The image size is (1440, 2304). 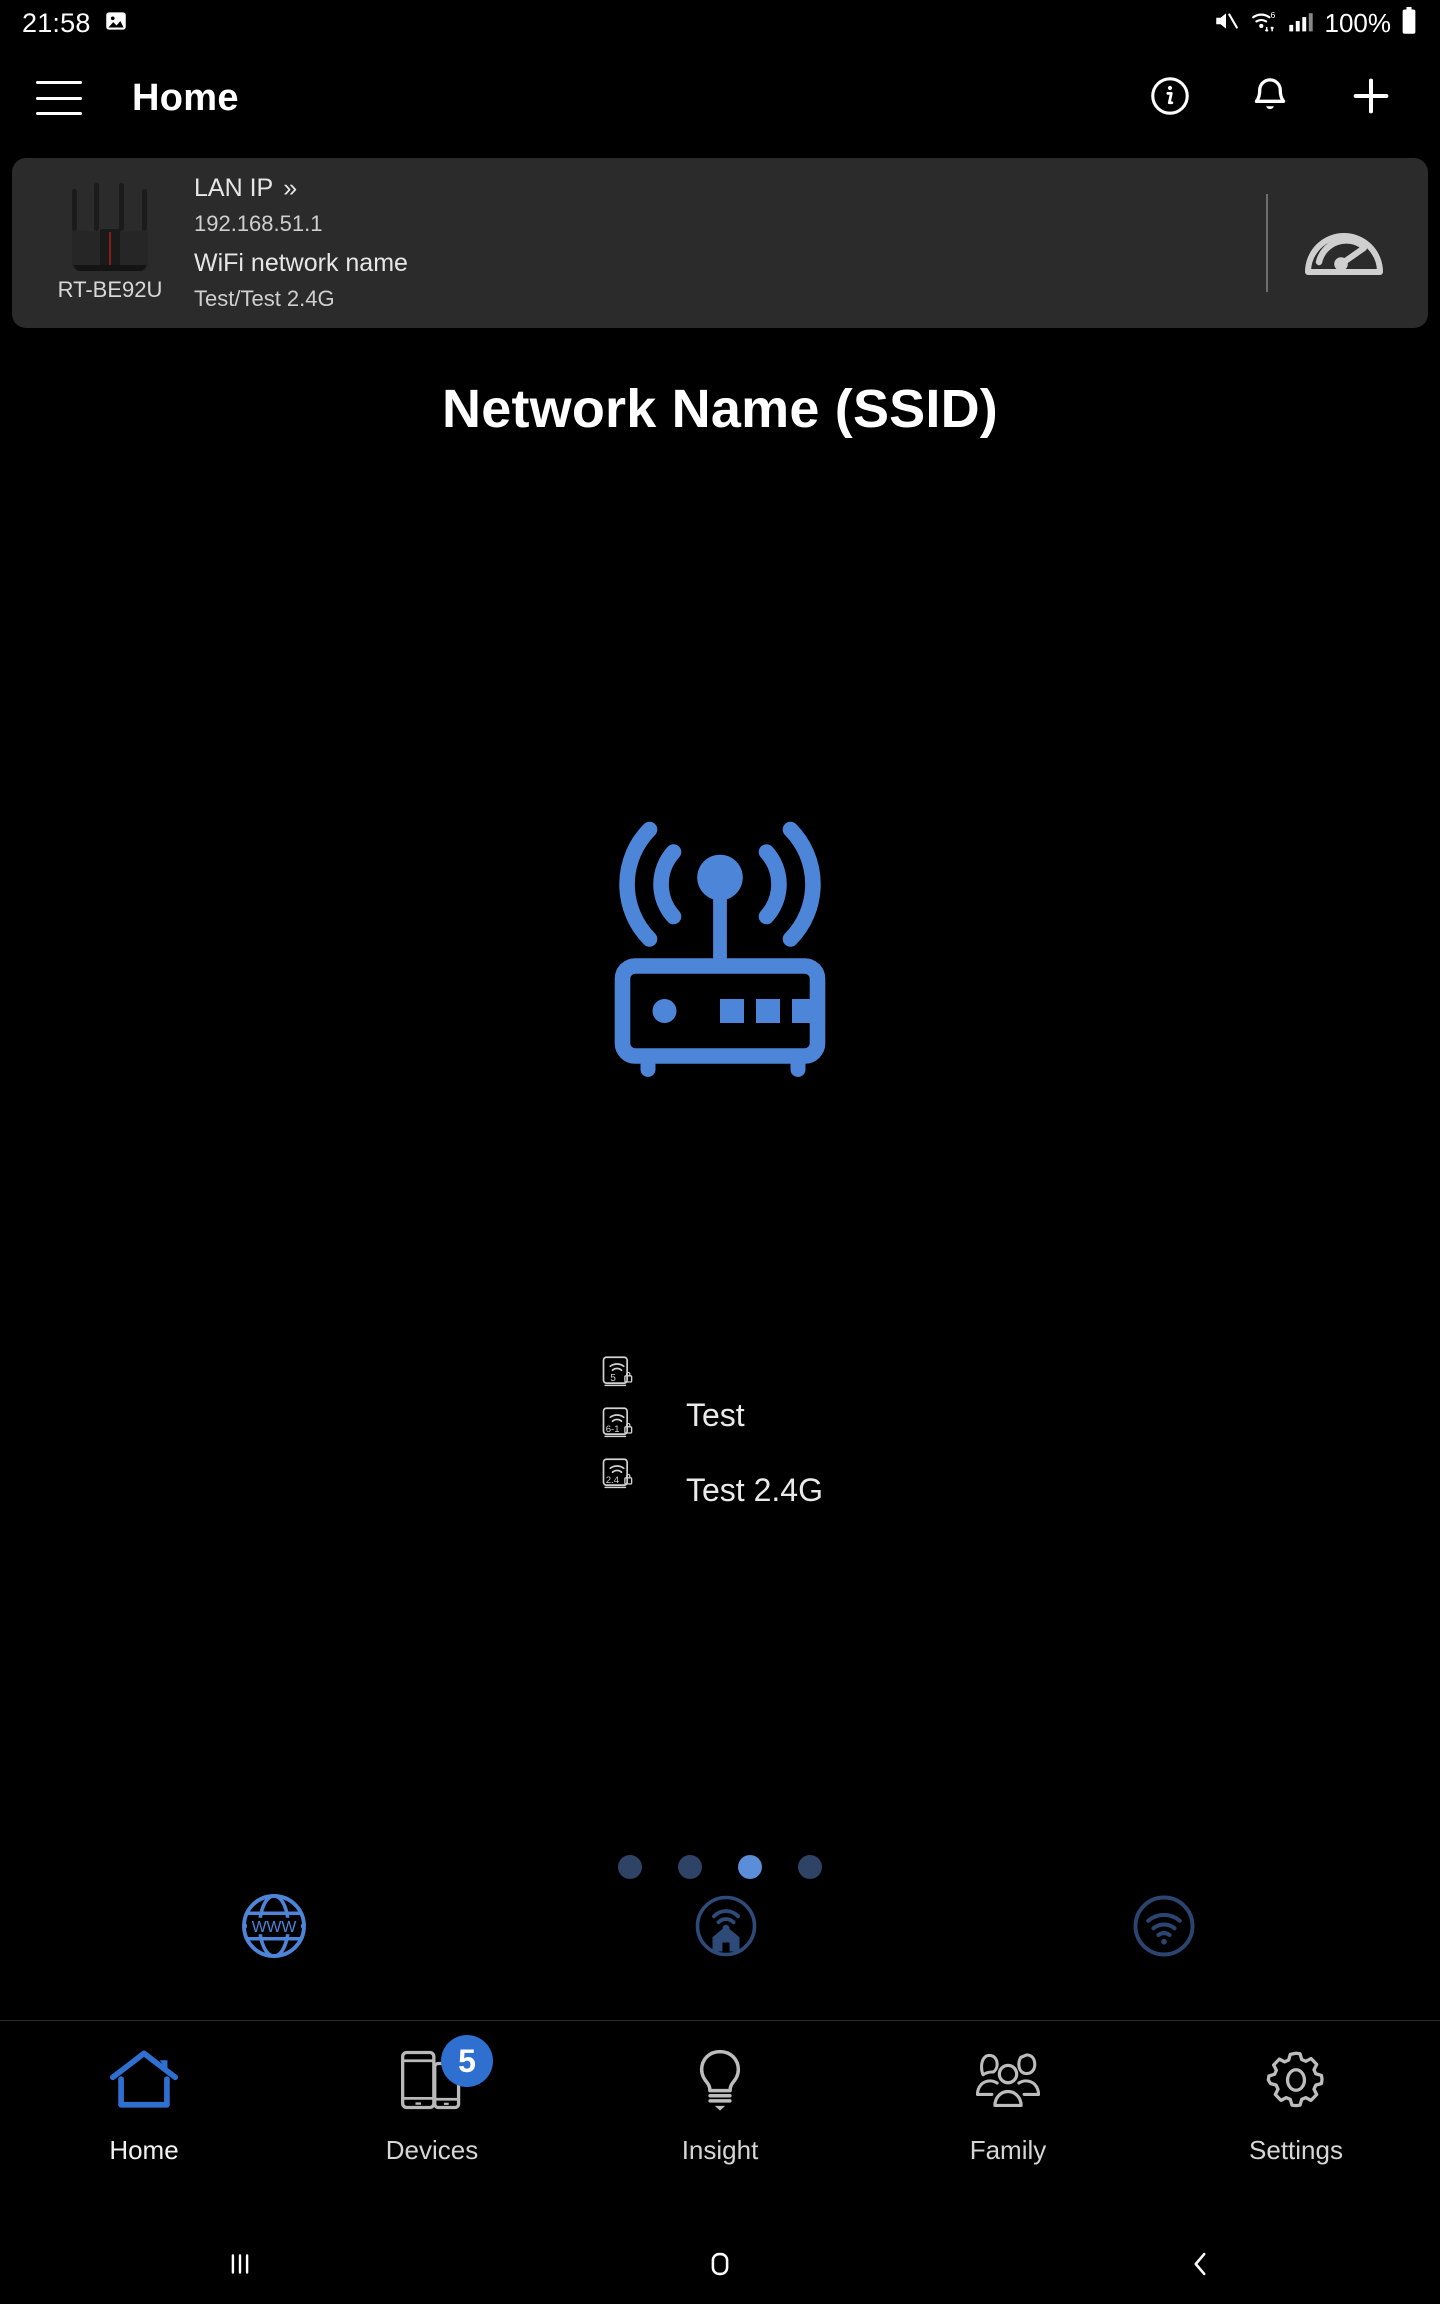 I want to click on wifi-status-icon, so click(x=1164, y=1928).